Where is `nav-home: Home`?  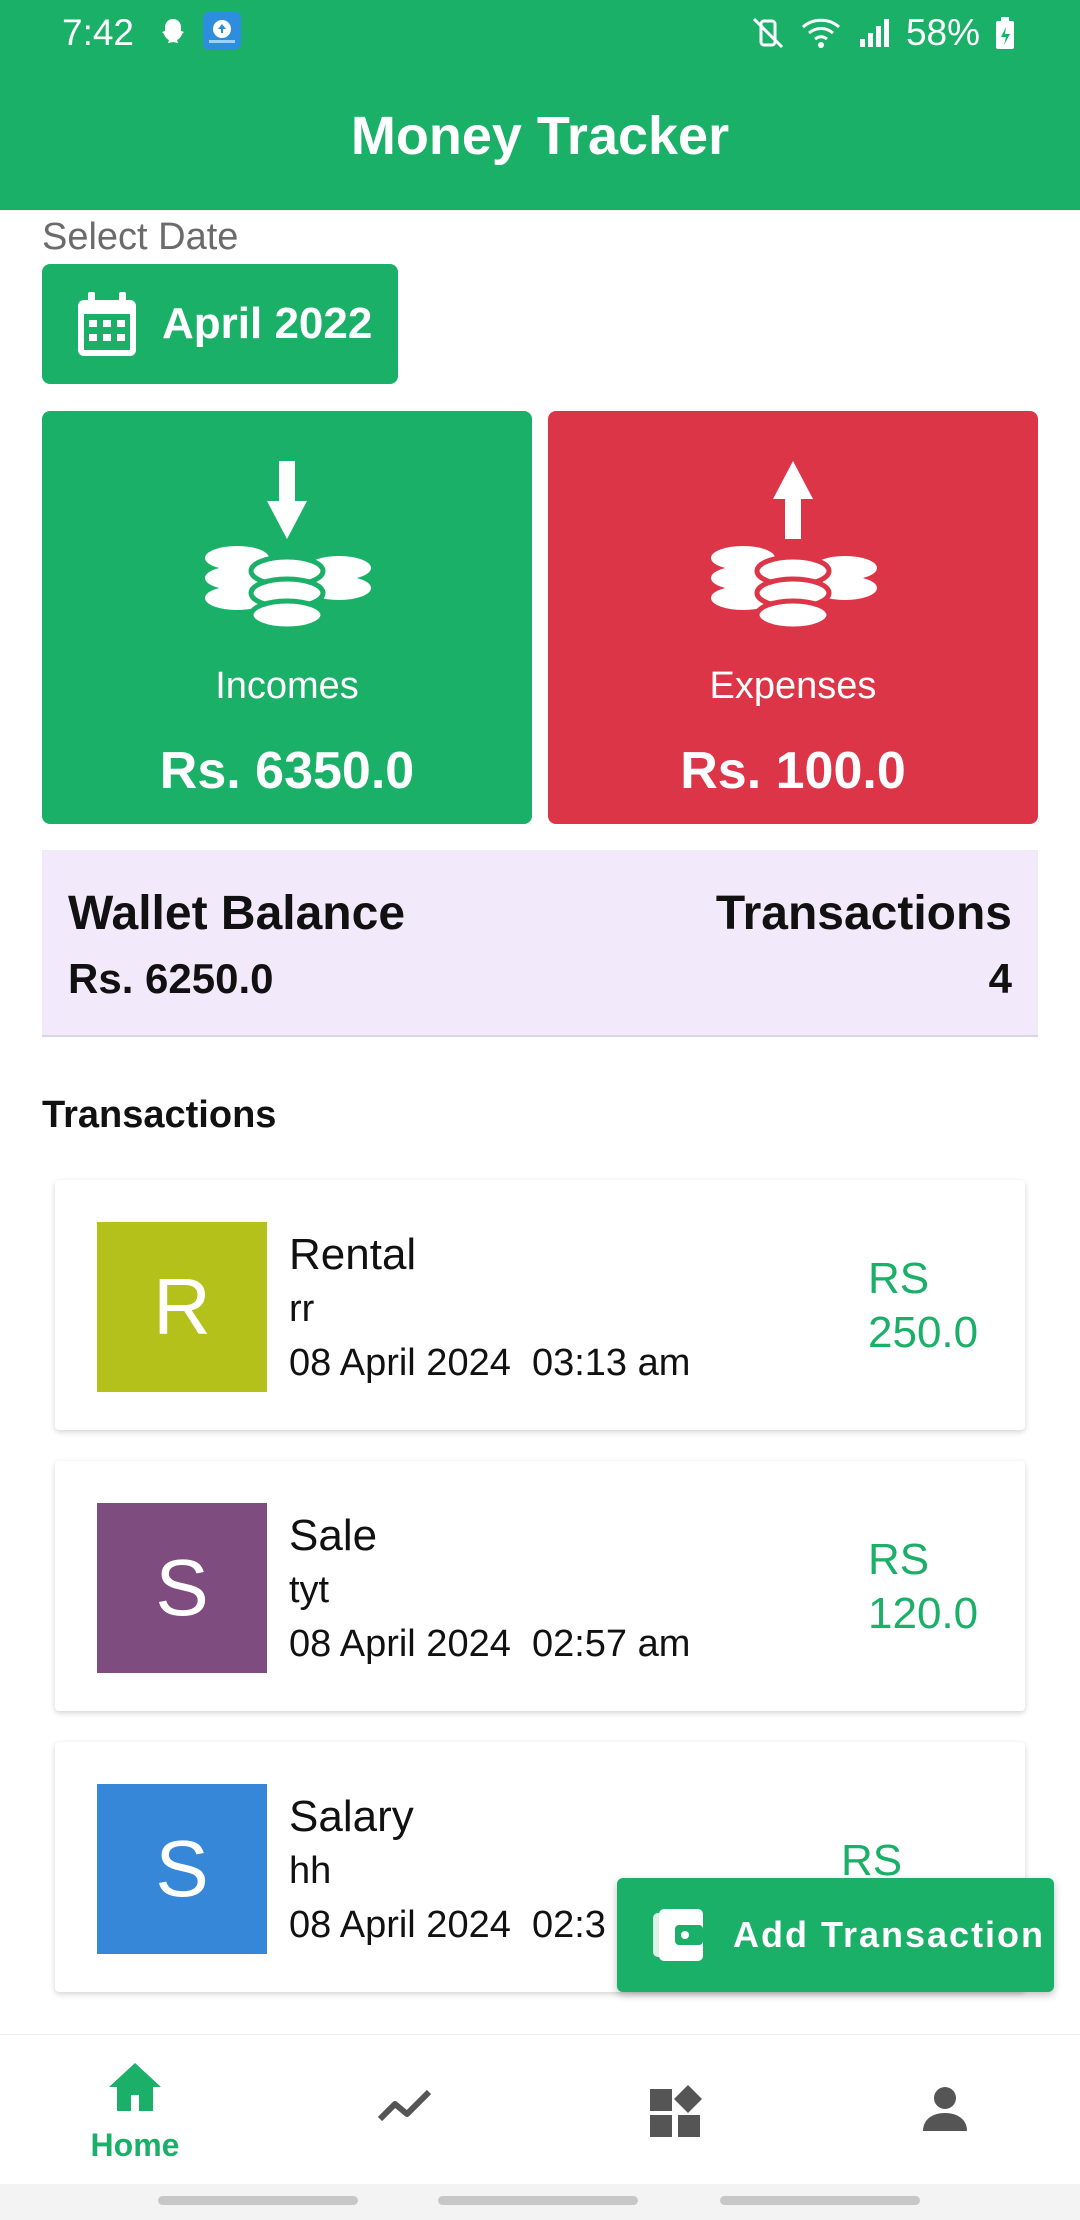
nav-home: Home is located at coordinates (135, 2110).